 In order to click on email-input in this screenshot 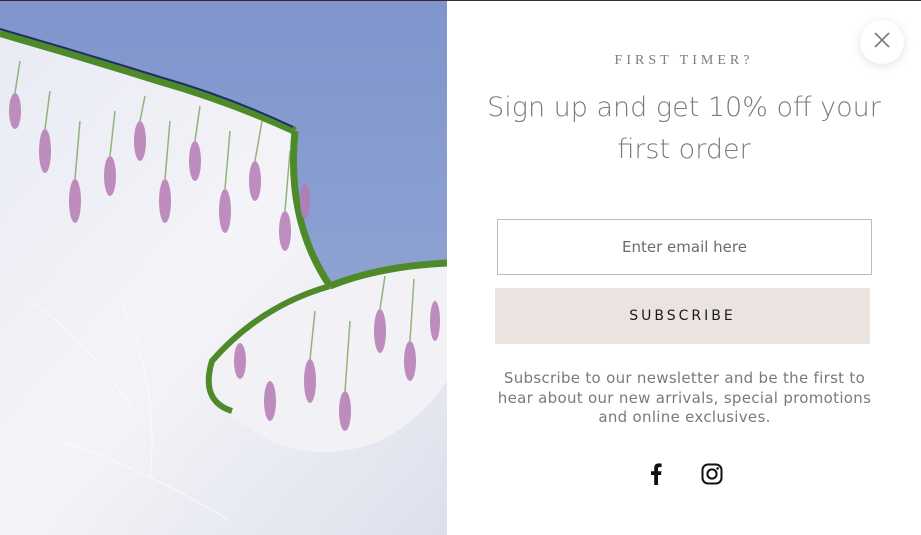, I will do `click(684, 247)`.